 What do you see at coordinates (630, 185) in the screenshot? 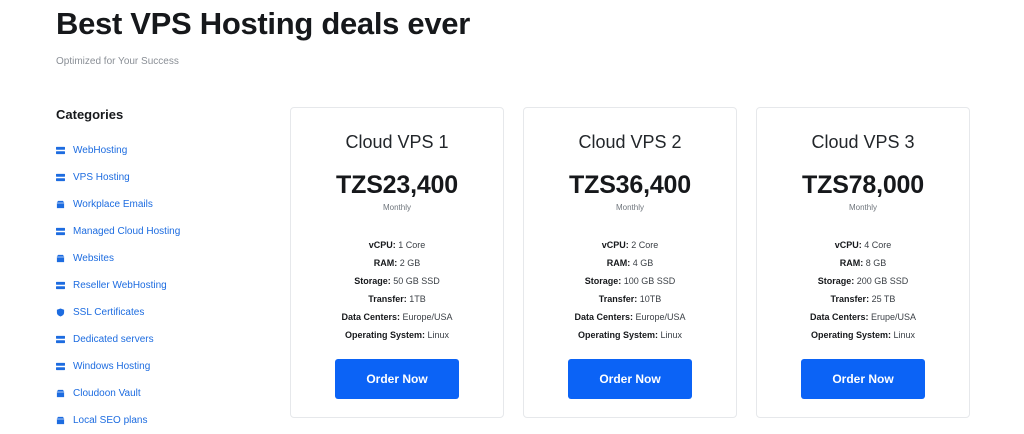
I see `plan-price: TZS36,400` at bounding box center [630, 185].